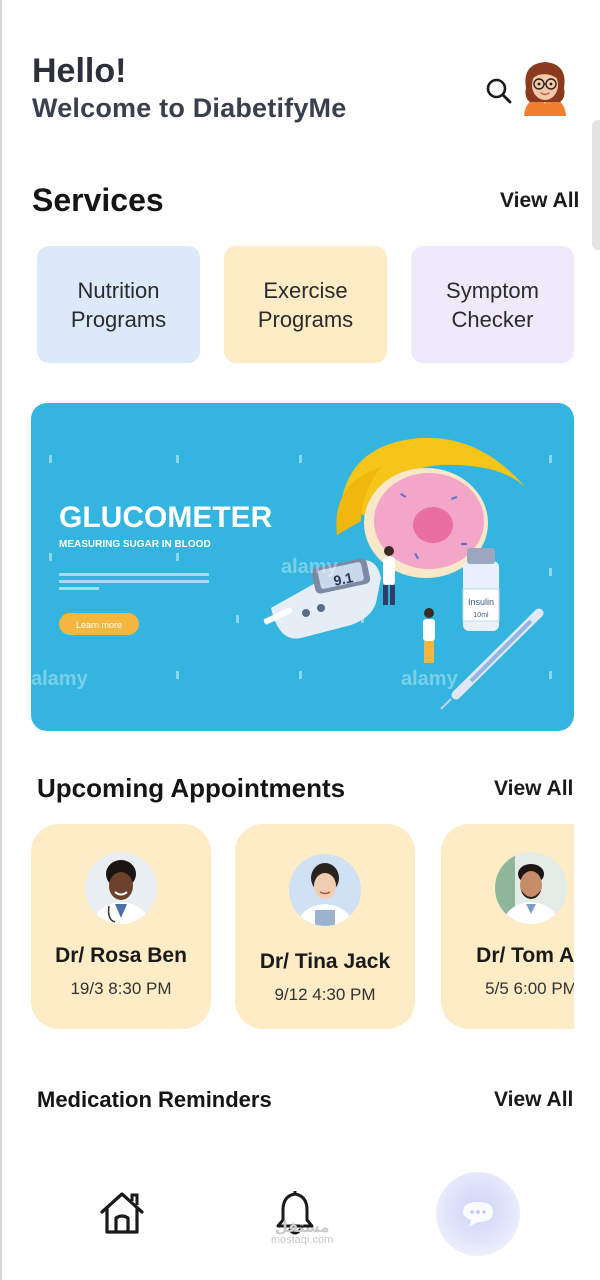 This screenshot has height=1280, width=600. I want to click on services-title: Services, so click(98, 200).